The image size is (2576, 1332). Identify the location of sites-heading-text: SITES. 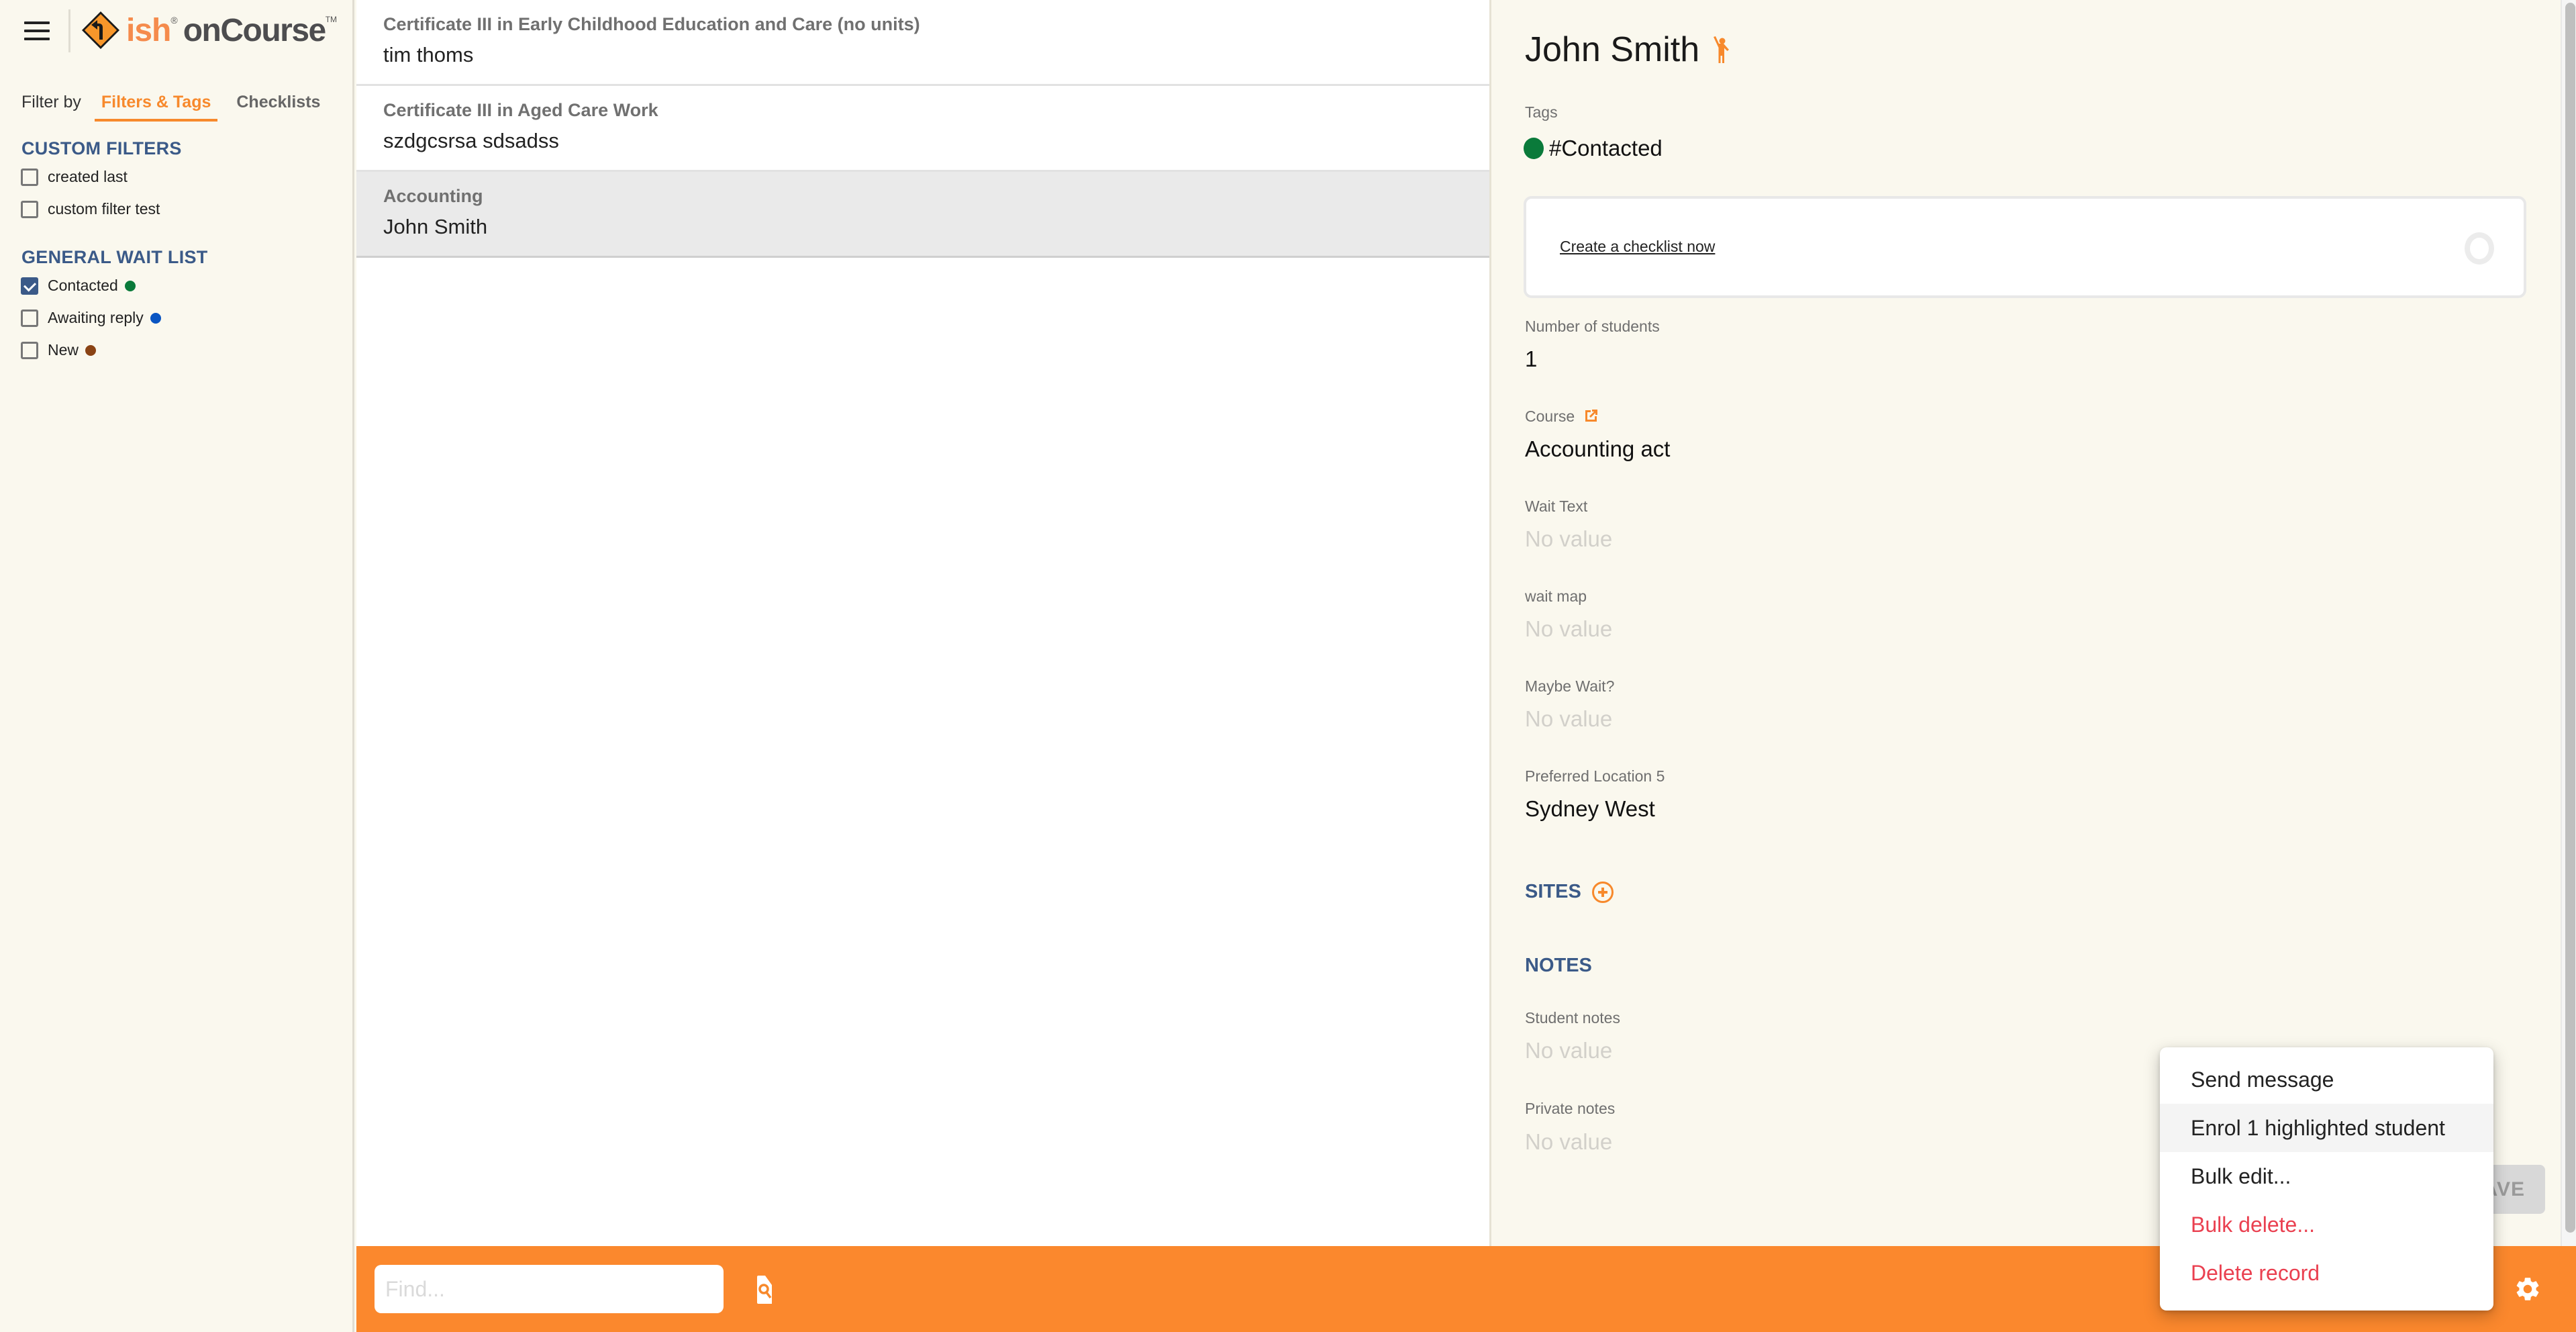
(1553, 891).